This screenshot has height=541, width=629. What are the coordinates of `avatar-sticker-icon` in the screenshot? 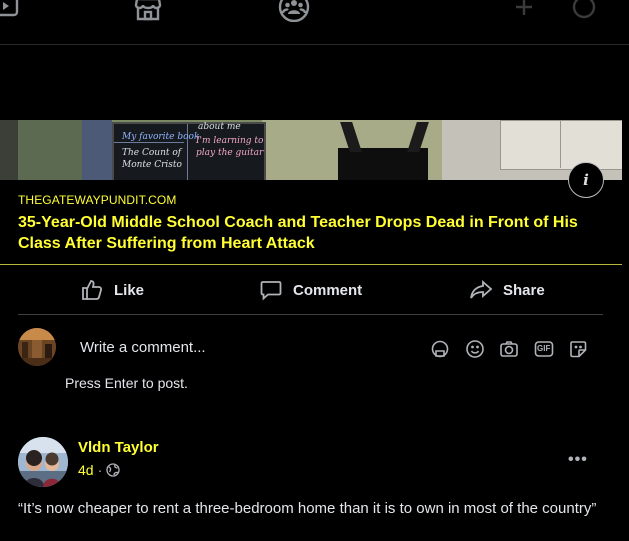 It's located at (440, 349).